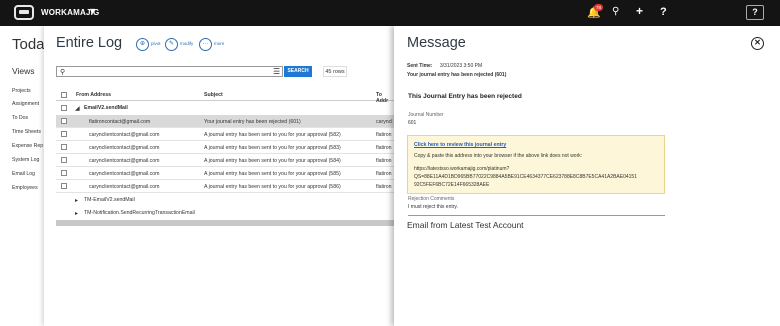 This screenshot has height=326, width=780. I want to click on review-journal-link: Click here to review this journal entry, so click(460, 145).